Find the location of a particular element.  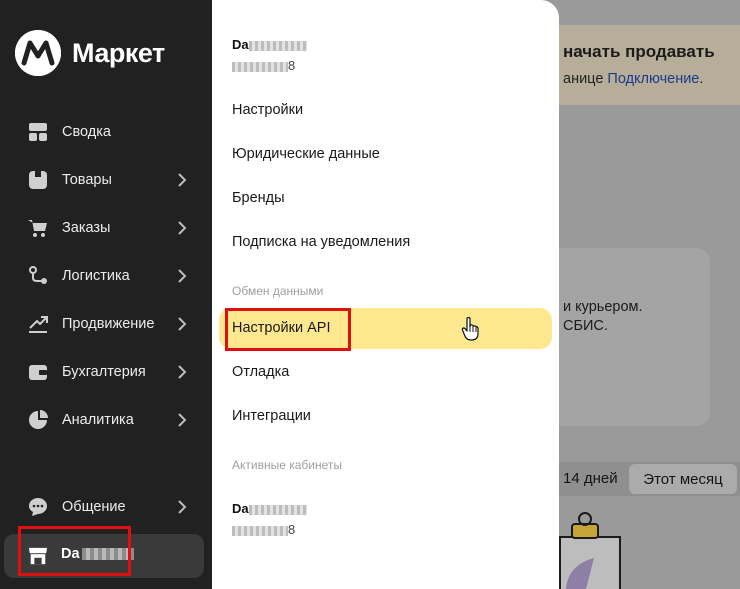

sidebar-item-summary: Сводка is located at coordinates (106, 132).